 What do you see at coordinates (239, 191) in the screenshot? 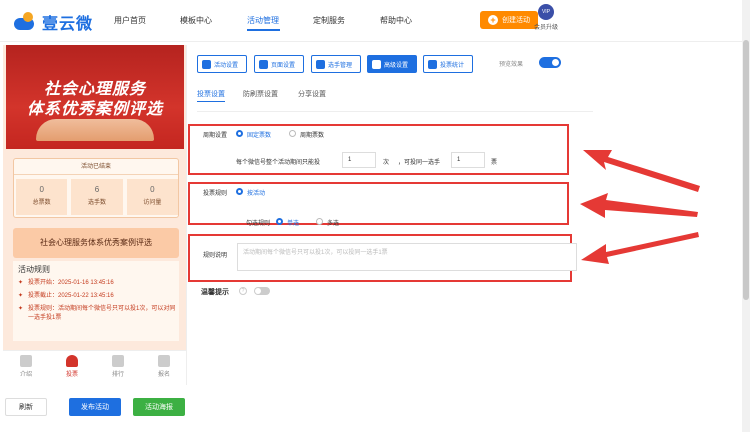
I see `by-activity-radio` at bounding box center [239, 191].